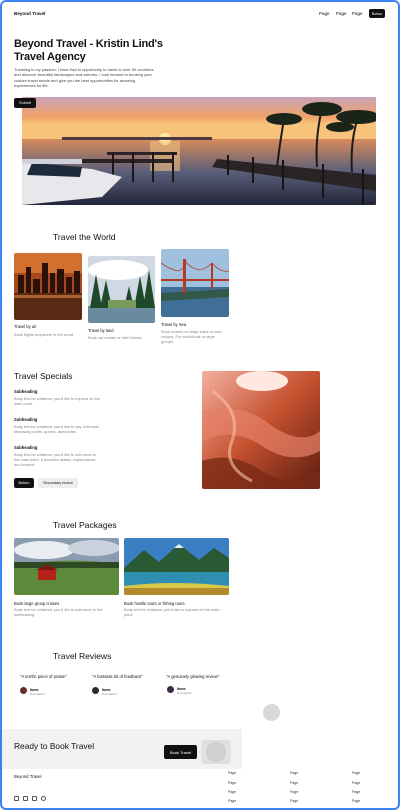 Image resolution: width=400 pixels, height=810 pixels. Describe the element at coordinates (84, 237) in the screenshot. I see `section-title-world: Travel the World` at that location.